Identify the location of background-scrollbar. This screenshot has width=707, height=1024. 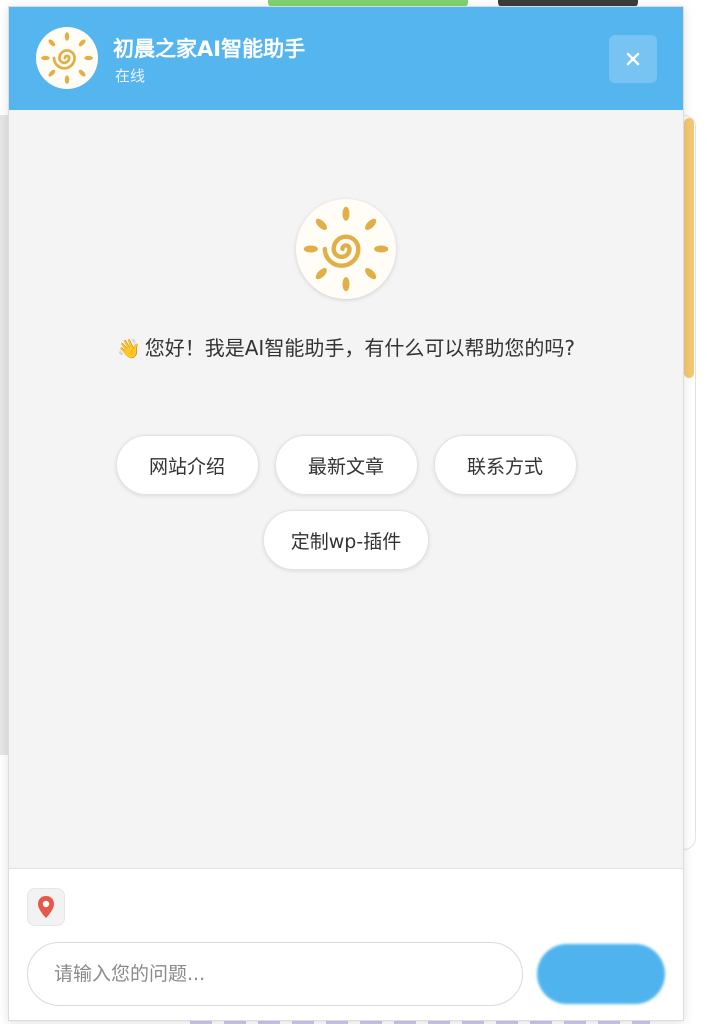
(689, 248).